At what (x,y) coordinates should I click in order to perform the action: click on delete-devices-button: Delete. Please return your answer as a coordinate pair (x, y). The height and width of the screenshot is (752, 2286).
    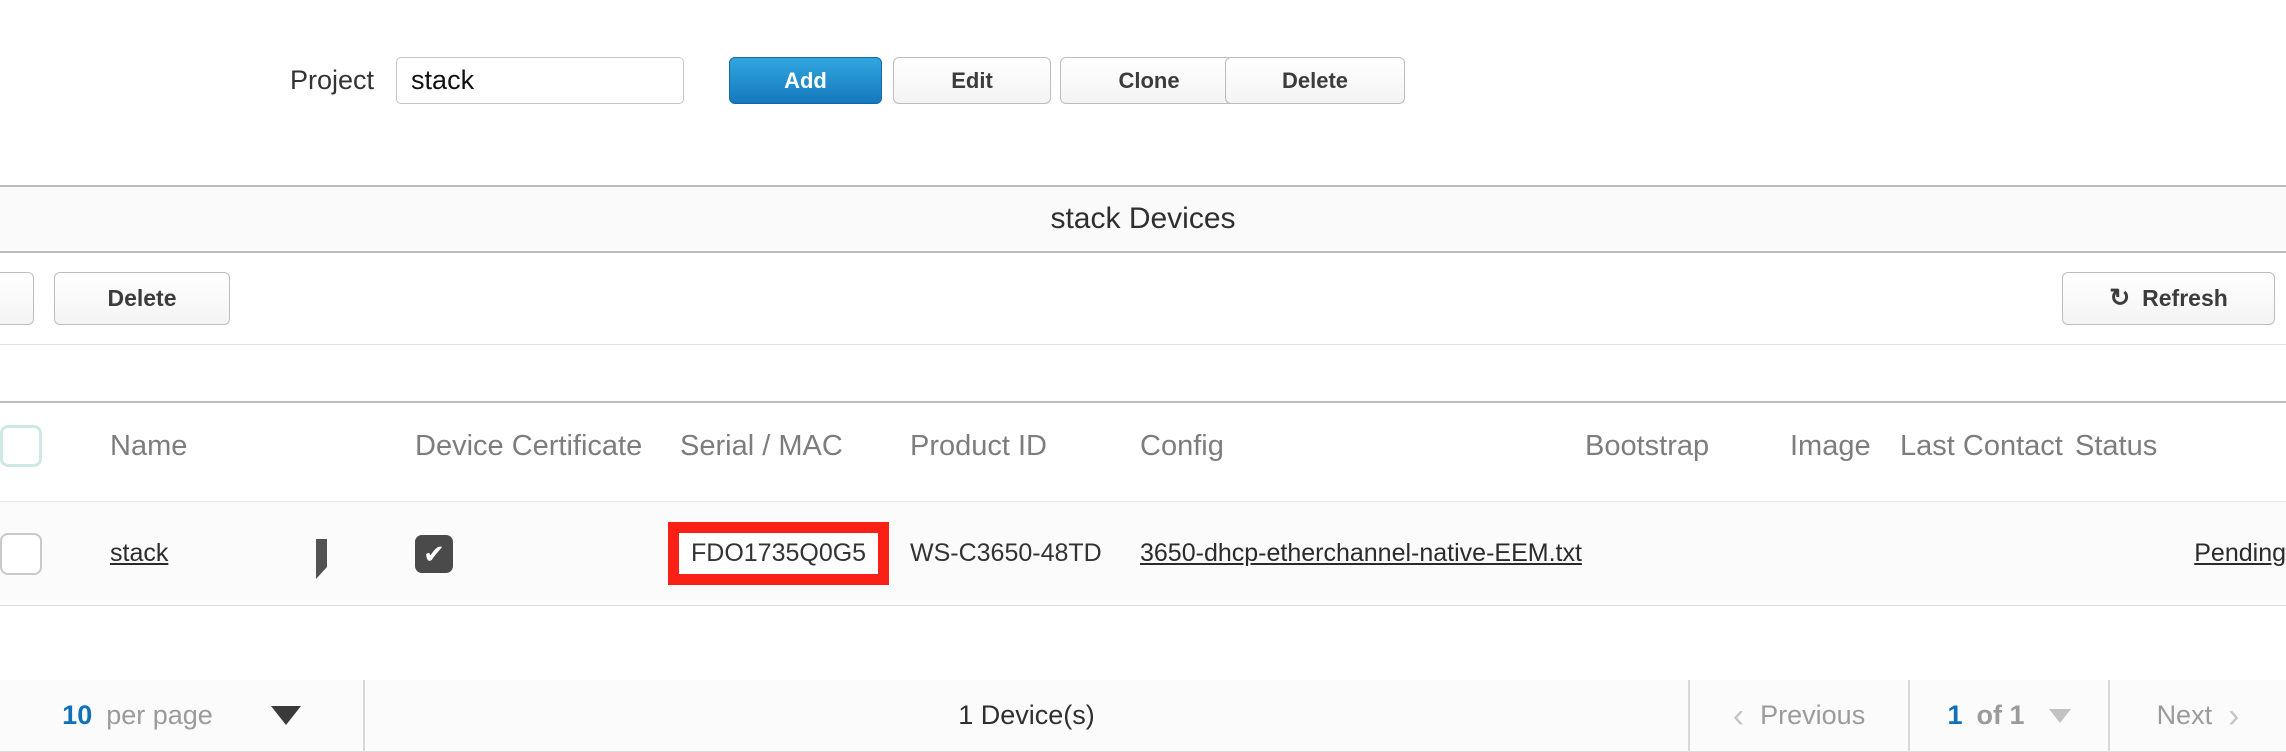
    Looking at the image, I should click on (142, 298).